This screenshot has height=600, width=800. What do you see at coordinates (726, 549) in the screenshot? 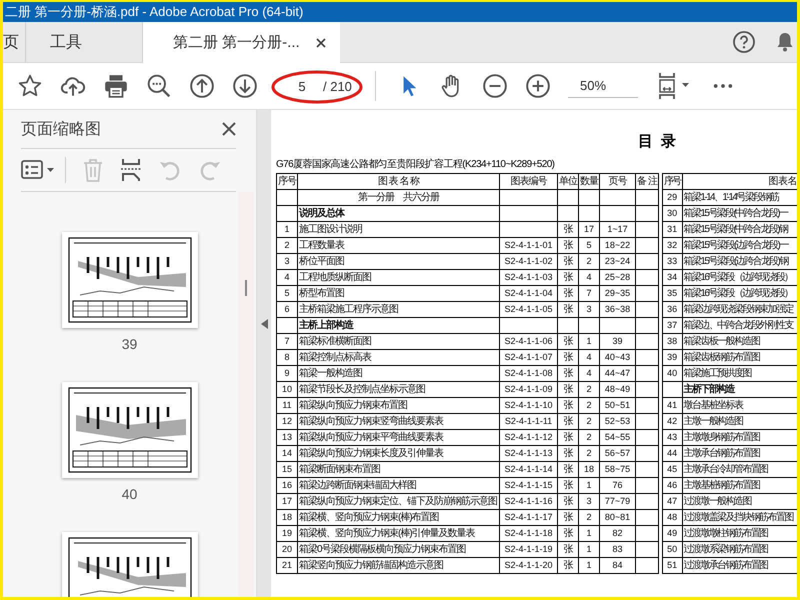
I see `table-cell: 过渡墩系梁钢筋布置图` at bounding box center [726, 549].